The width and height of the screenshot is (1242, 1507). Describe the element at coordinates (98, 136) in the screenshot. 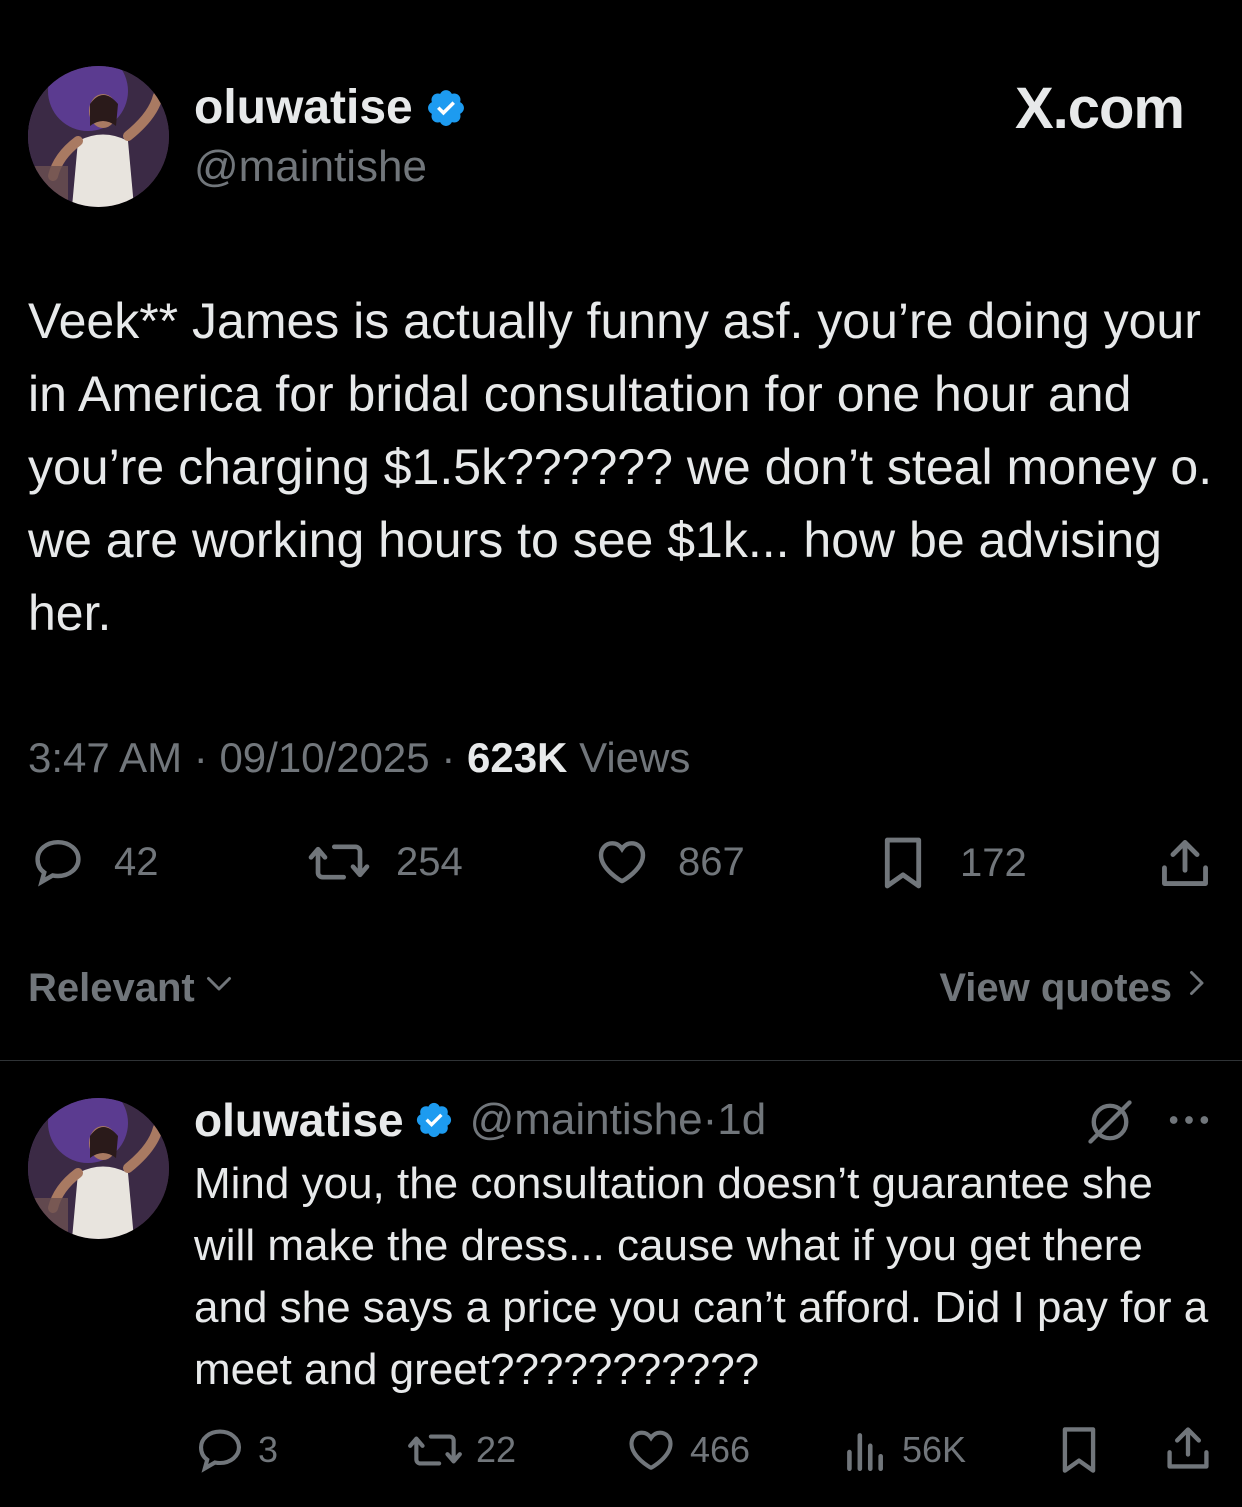

I see `author-avatar` at that location.